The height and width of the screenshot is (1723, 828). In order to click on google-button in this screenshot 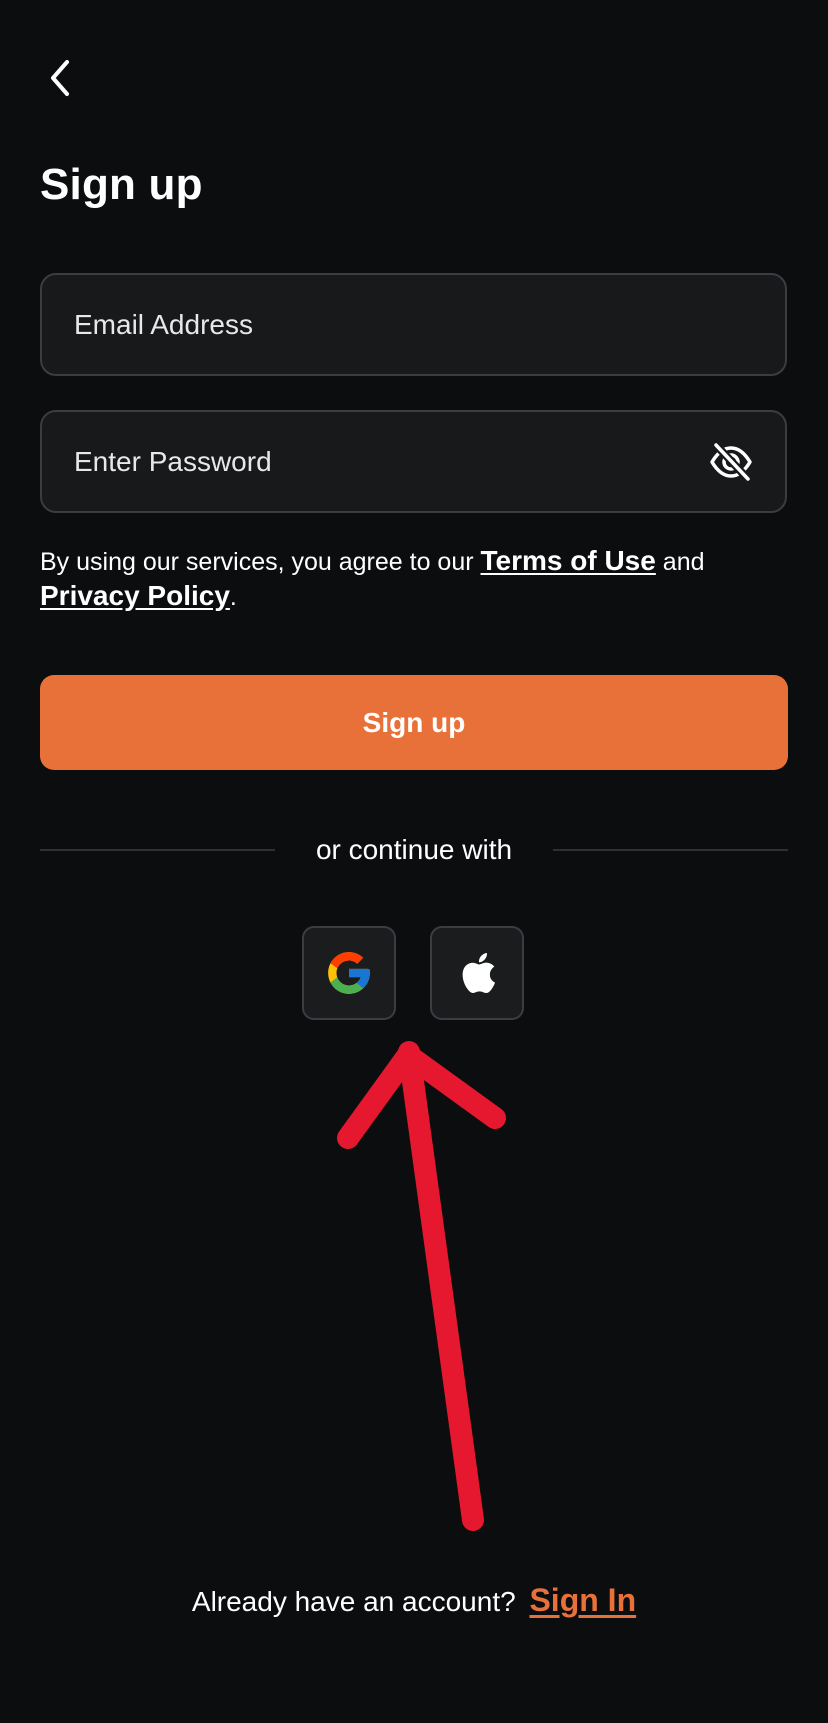, I will do `click(349, 973)`.